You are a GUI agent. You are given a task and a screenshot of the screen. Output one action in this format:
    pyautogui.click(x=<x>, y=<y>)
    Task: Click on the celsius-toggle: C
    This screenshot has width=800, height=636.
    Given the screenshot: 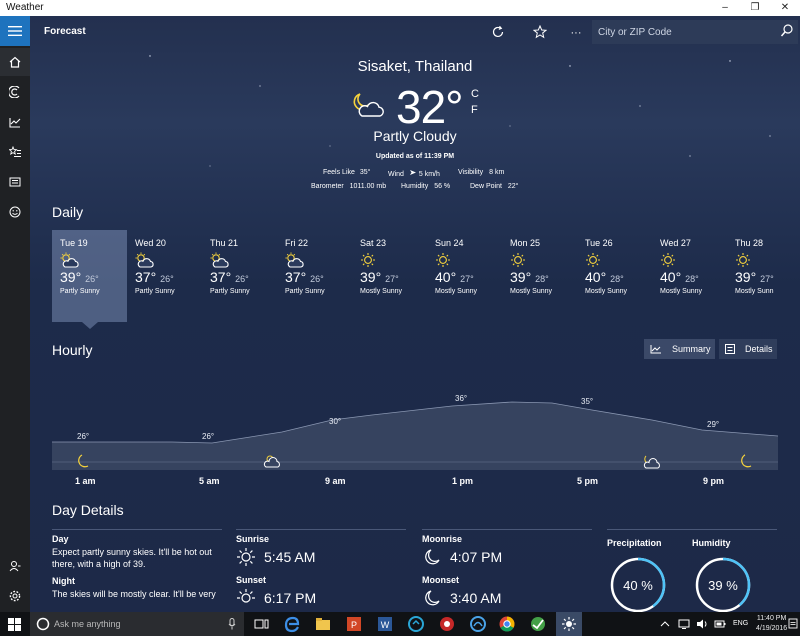 What is the action you would take?
    pyautogui.click(x=475, y=94)
    